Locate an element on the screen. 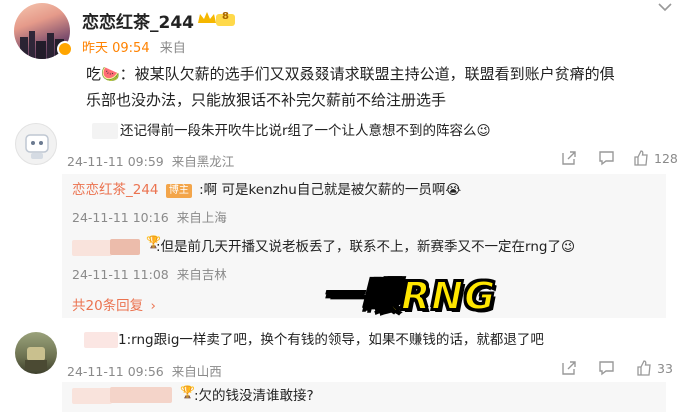 The image size is (684, 412). more-replies-label: 共20条回复 is located at coordinates (108, 306).